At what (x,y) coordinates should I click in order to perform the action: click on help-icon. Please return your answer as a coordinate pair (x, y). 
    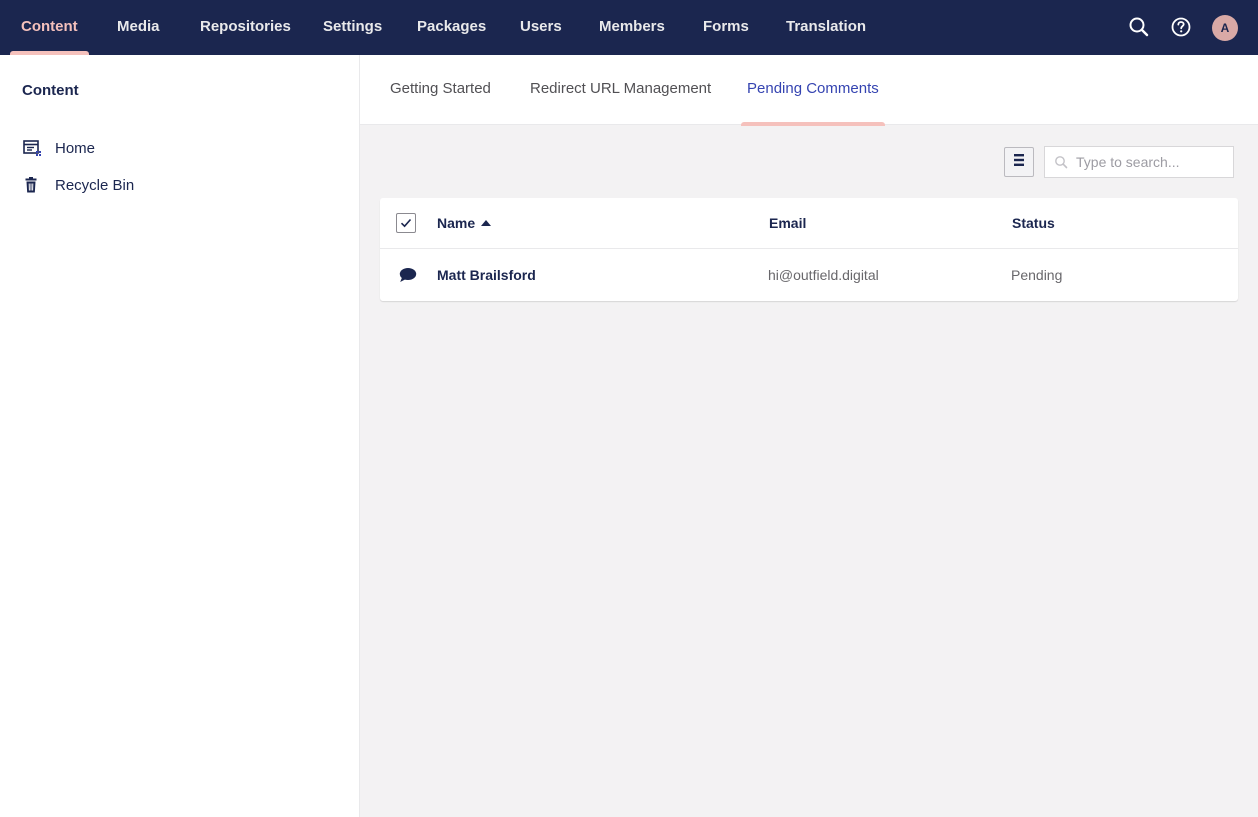
    Looking at the image, I should click on (1181, 27).